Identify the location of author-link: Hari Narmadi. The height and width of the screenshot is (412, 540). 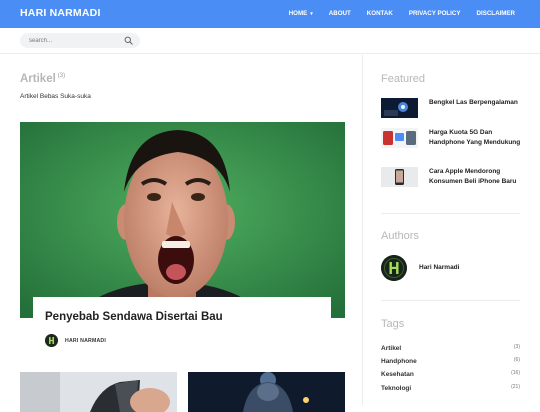
(439, 267).